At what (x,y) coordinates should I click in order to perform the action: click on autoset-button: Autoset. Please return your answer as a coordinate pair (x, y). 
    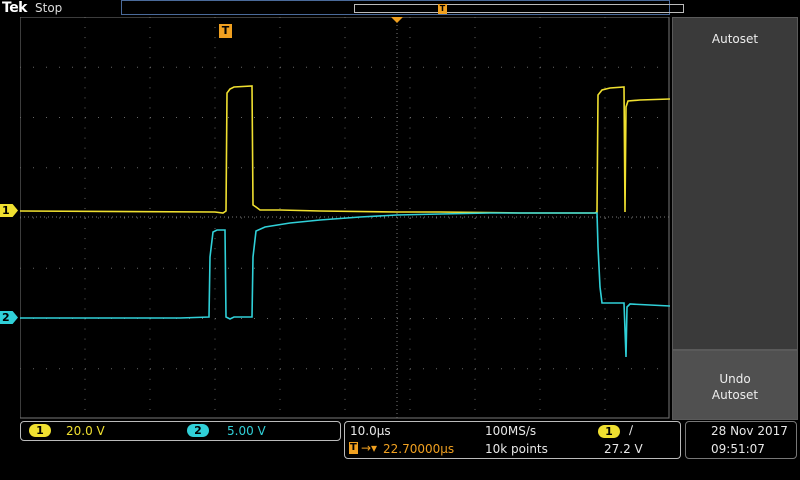
    Looking at the image, I should click on (735, 183).